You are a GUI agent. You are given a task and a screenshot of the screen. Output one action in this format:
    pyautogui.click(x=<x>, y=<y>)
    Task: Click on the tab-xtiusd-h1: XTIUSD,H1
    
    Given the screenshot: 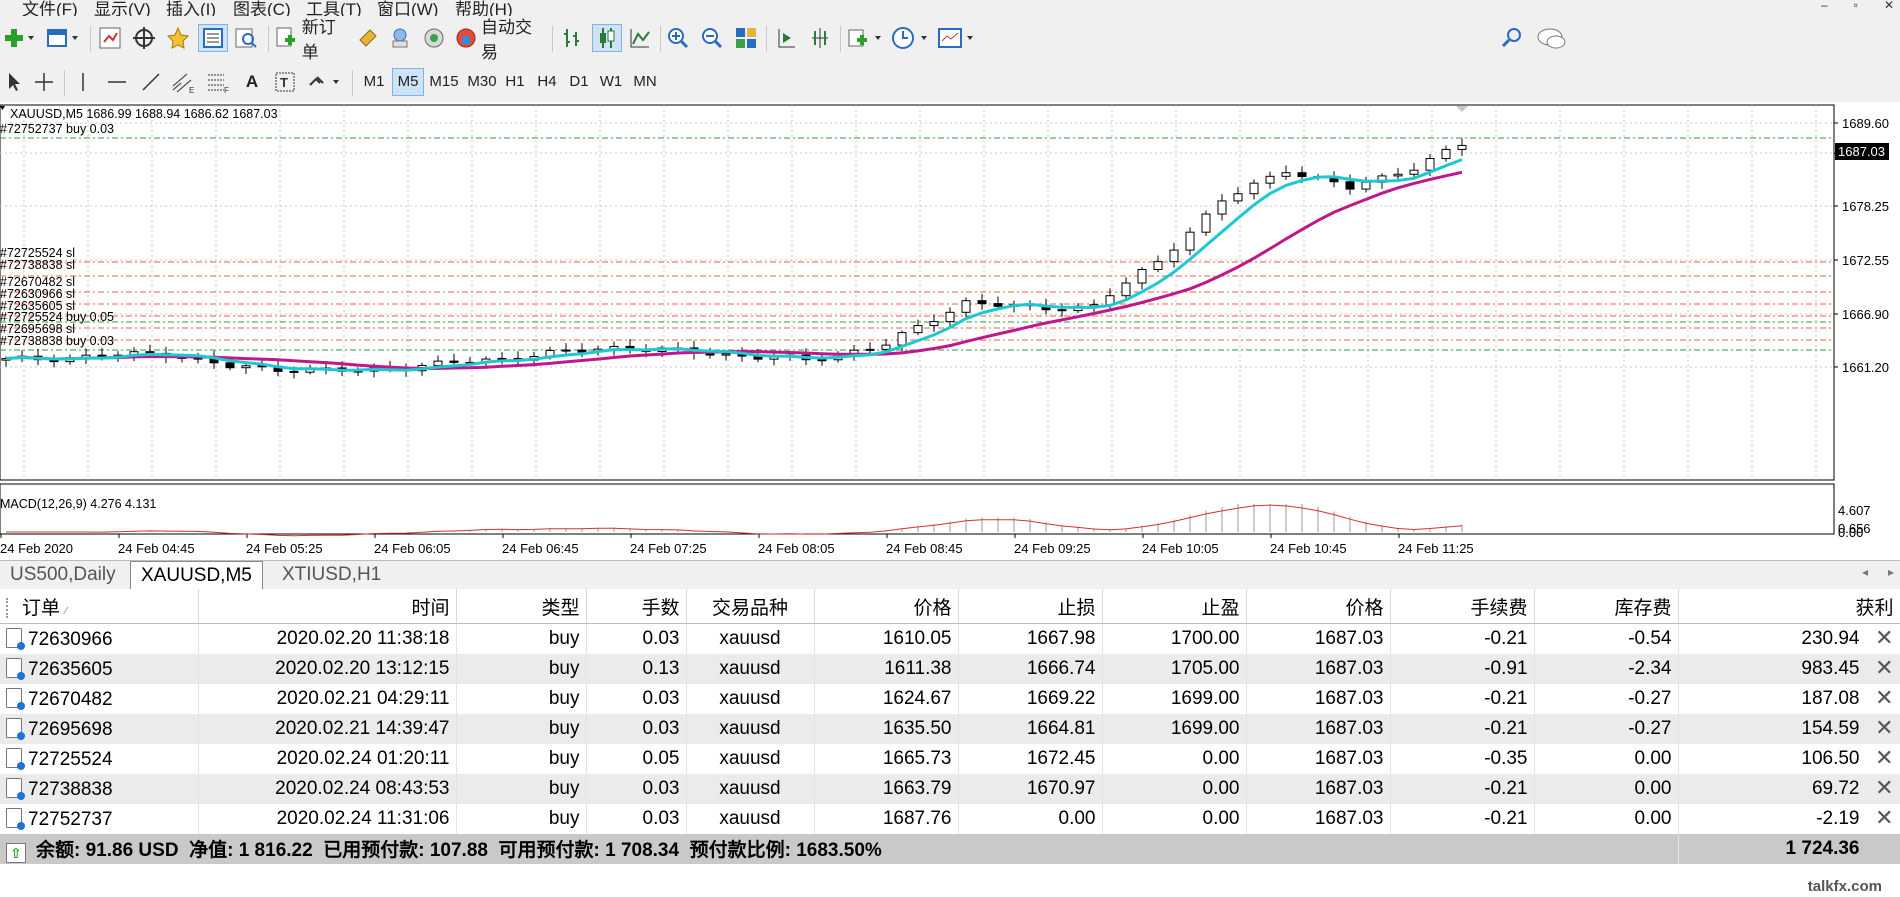 What is the action you would take?
    pyautogui.click(x=331, y=575)
    